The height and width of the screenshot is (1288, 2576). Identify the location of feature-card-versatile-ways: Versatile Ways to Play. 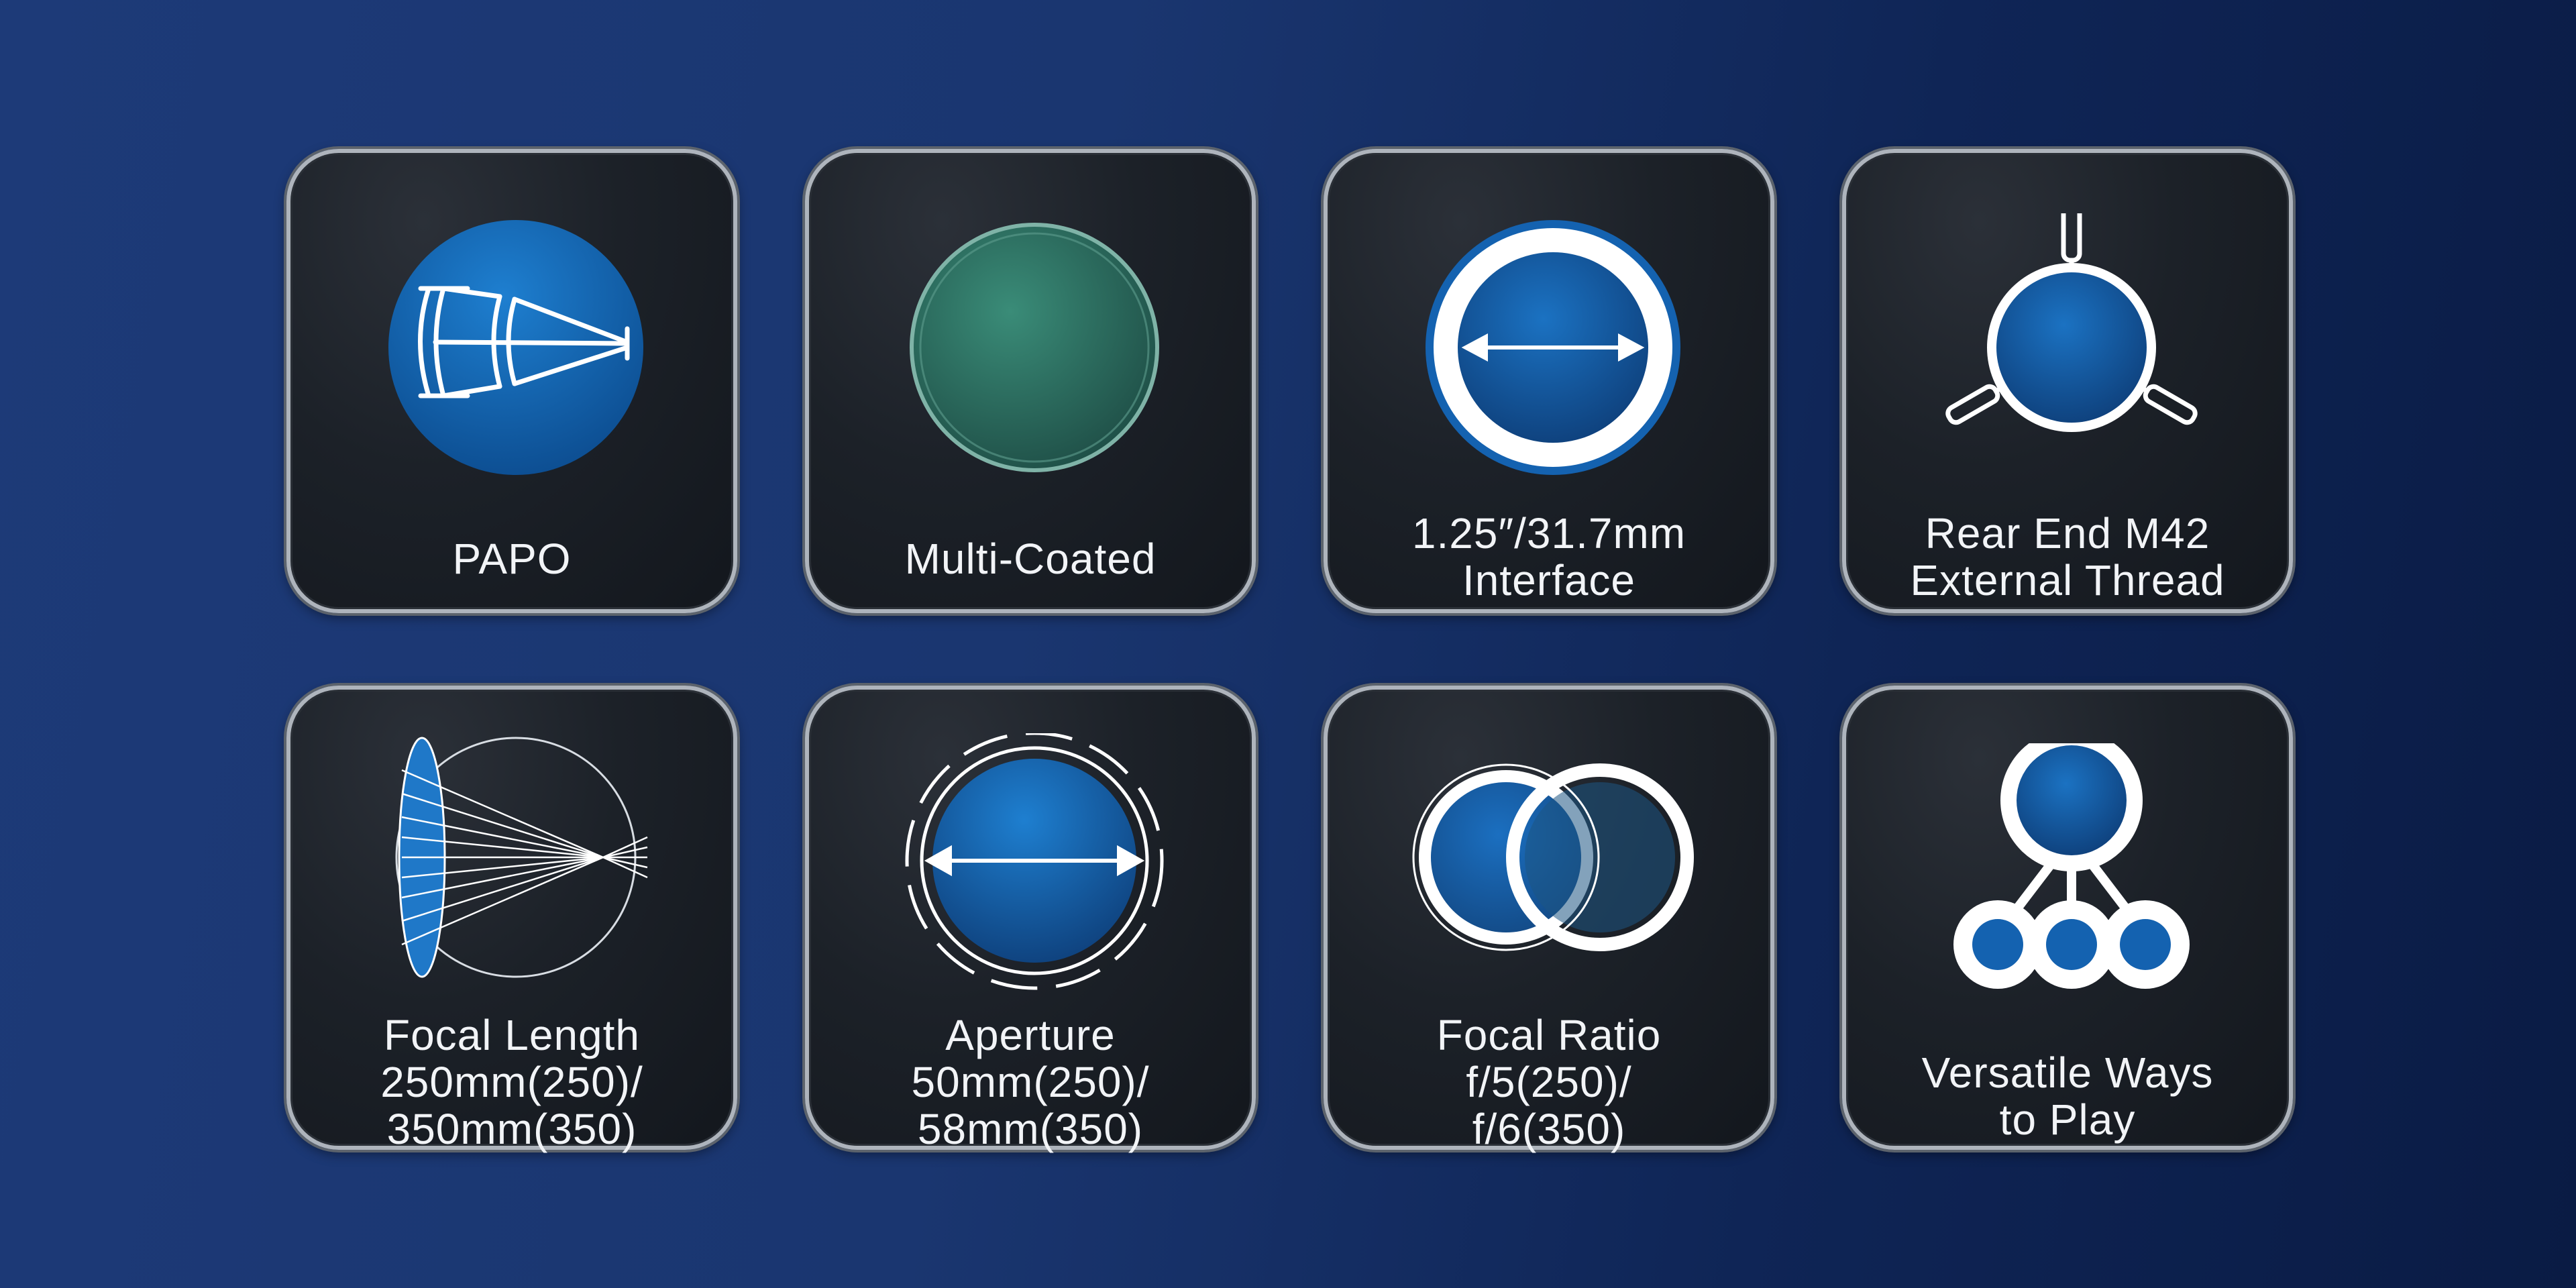
(2067, 918).